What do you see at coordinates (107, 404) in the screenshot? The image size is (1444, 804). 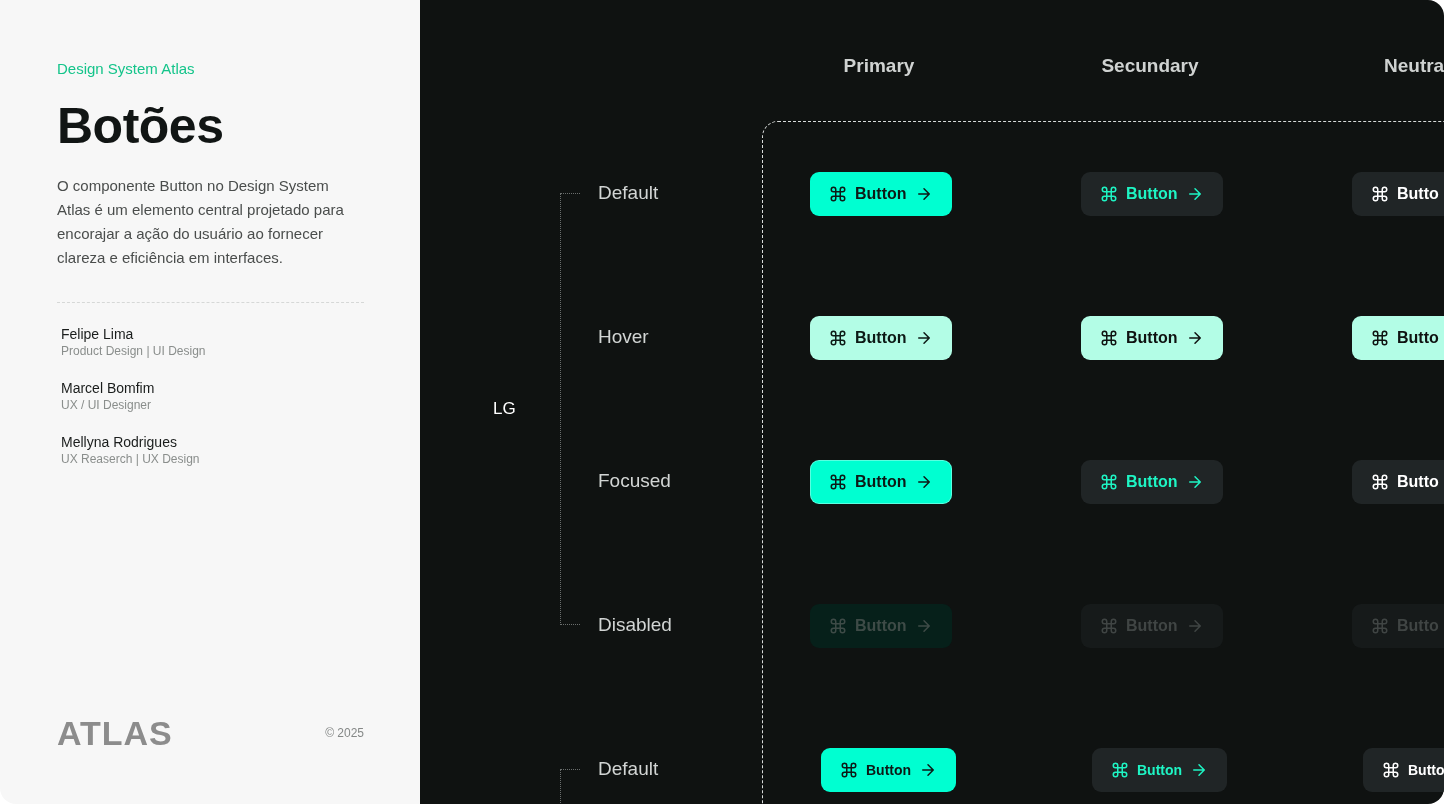 I see `author-role: UX / UI Designer` at bounding box center [107, 404].